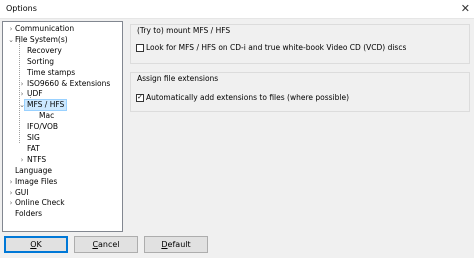 The image size is (474, 258). Describe the element at coordinates (51, 72) in the screenshot. I see `tree-item-label: Time stamps` at that location.